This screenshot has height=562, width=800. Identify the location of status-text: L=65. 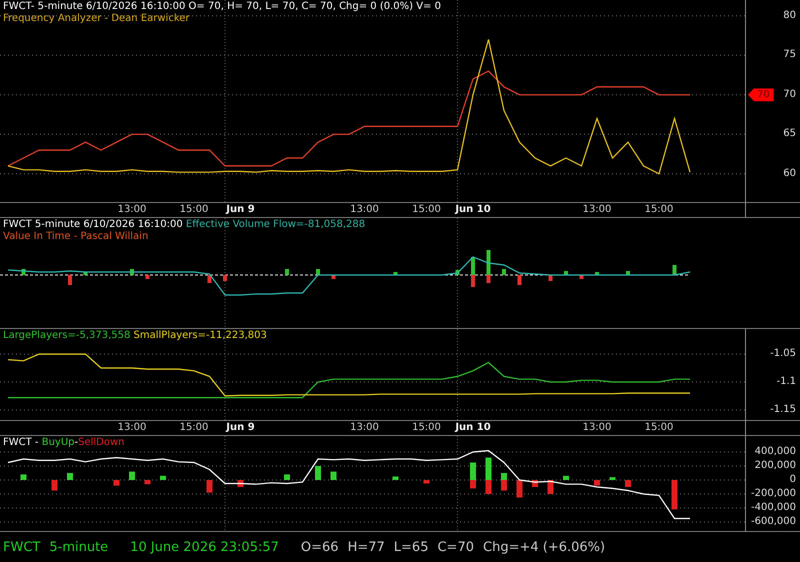
(411, 548).